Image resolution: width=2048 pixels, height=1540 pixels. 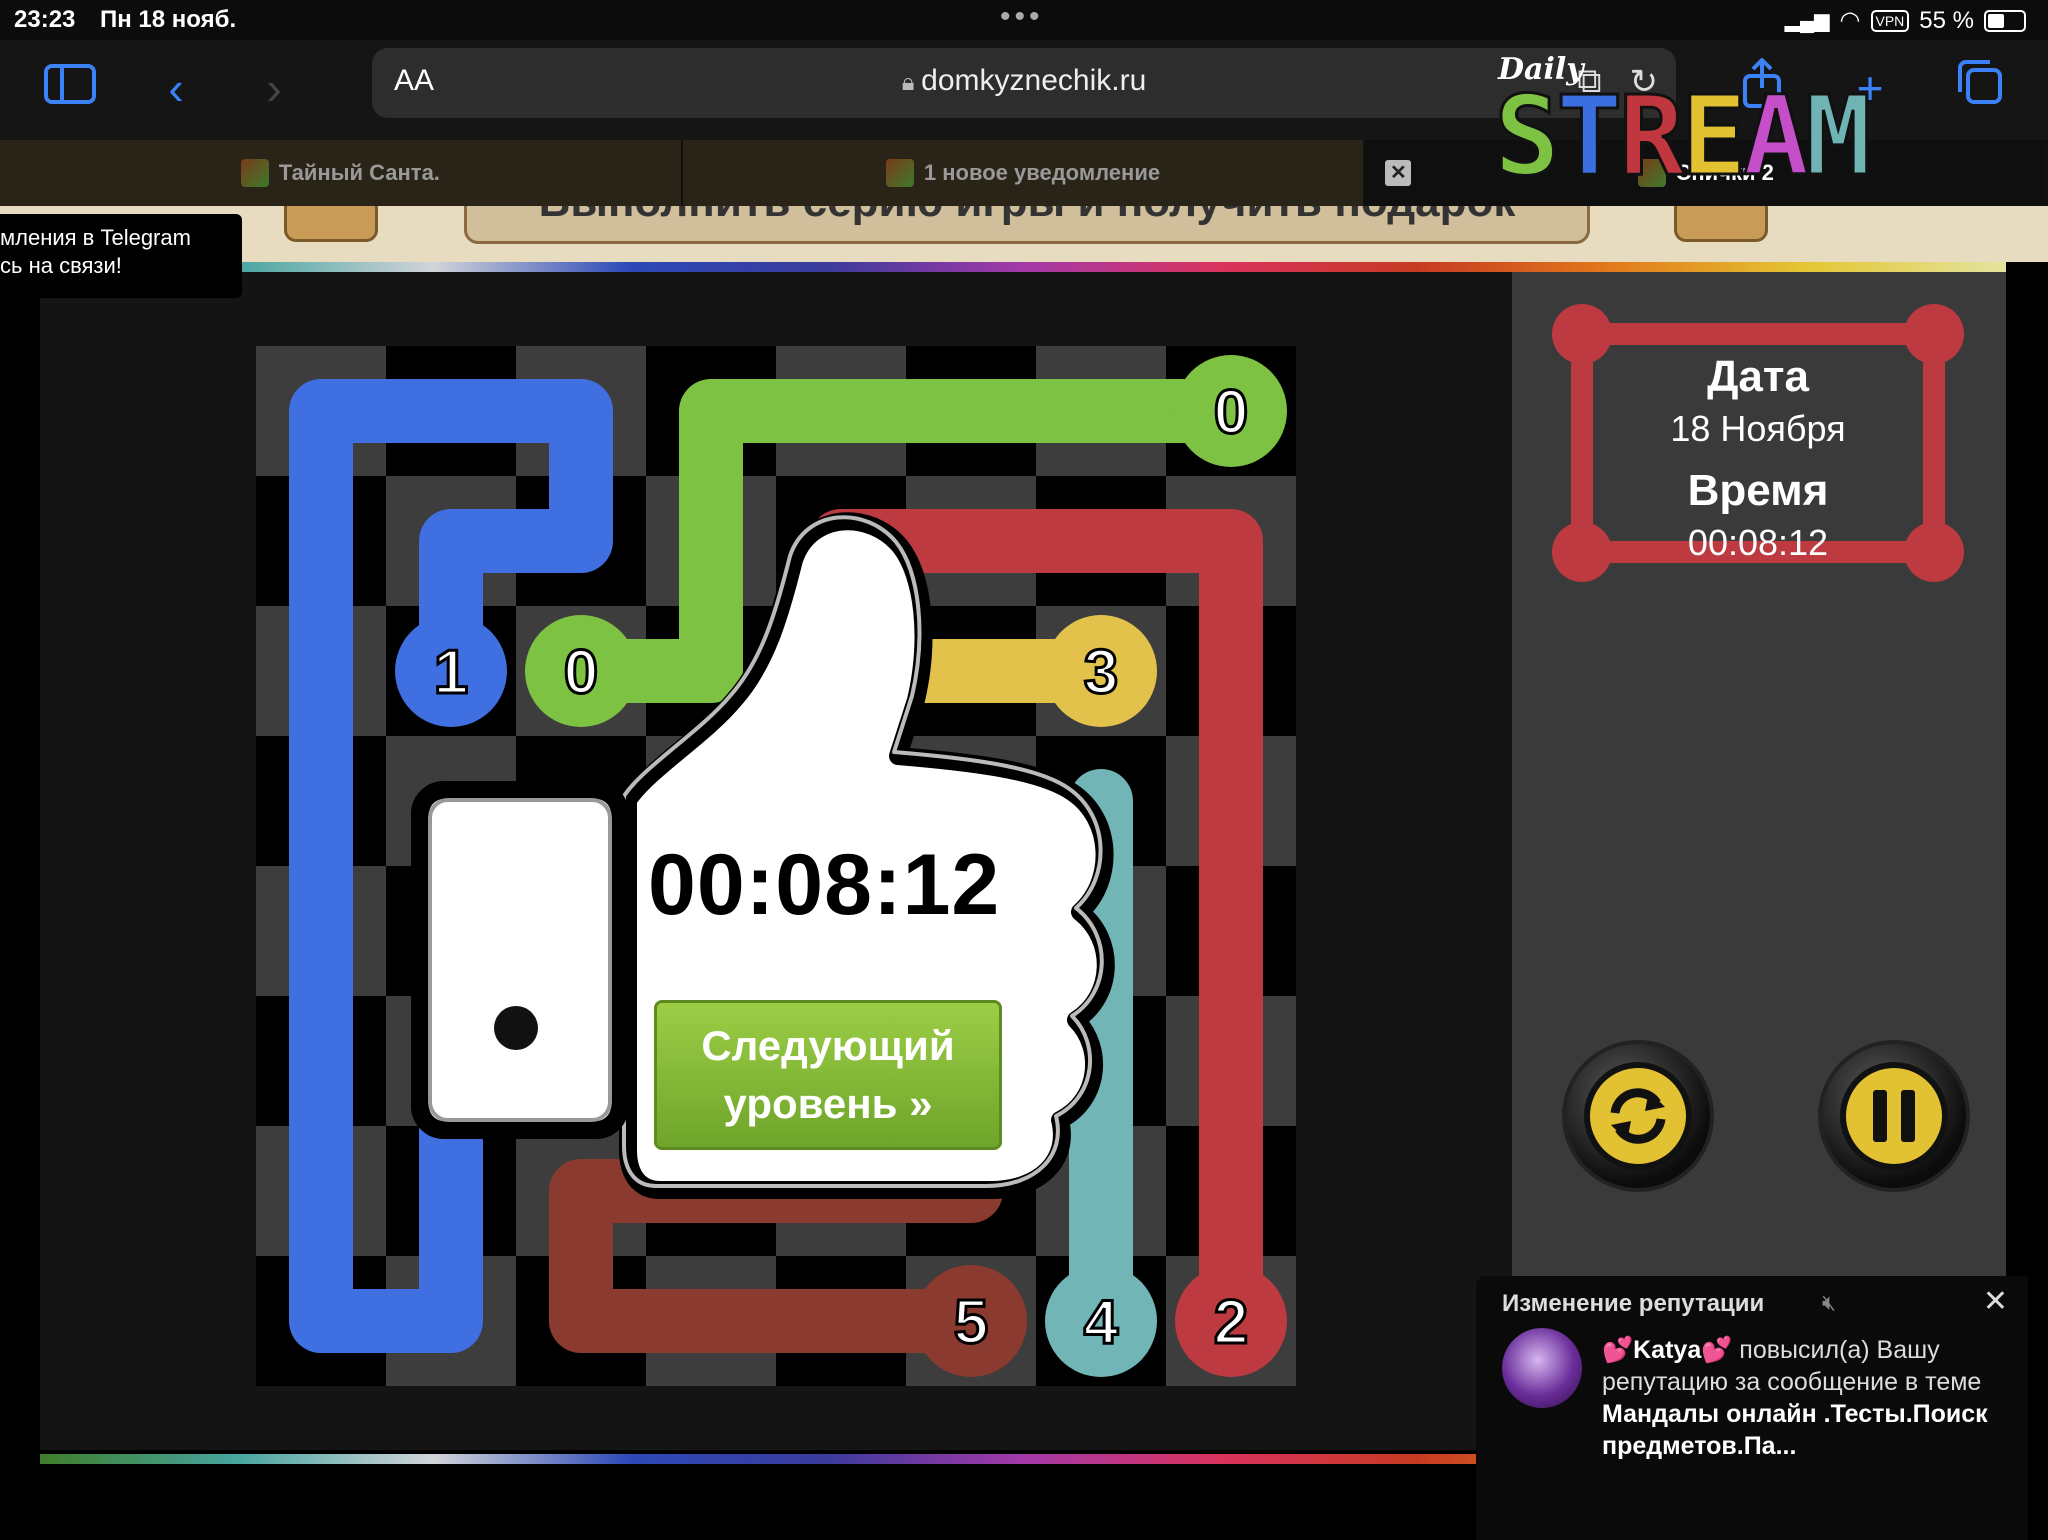 I want to click on logo-letter: A, so click(x=1775, y=136).